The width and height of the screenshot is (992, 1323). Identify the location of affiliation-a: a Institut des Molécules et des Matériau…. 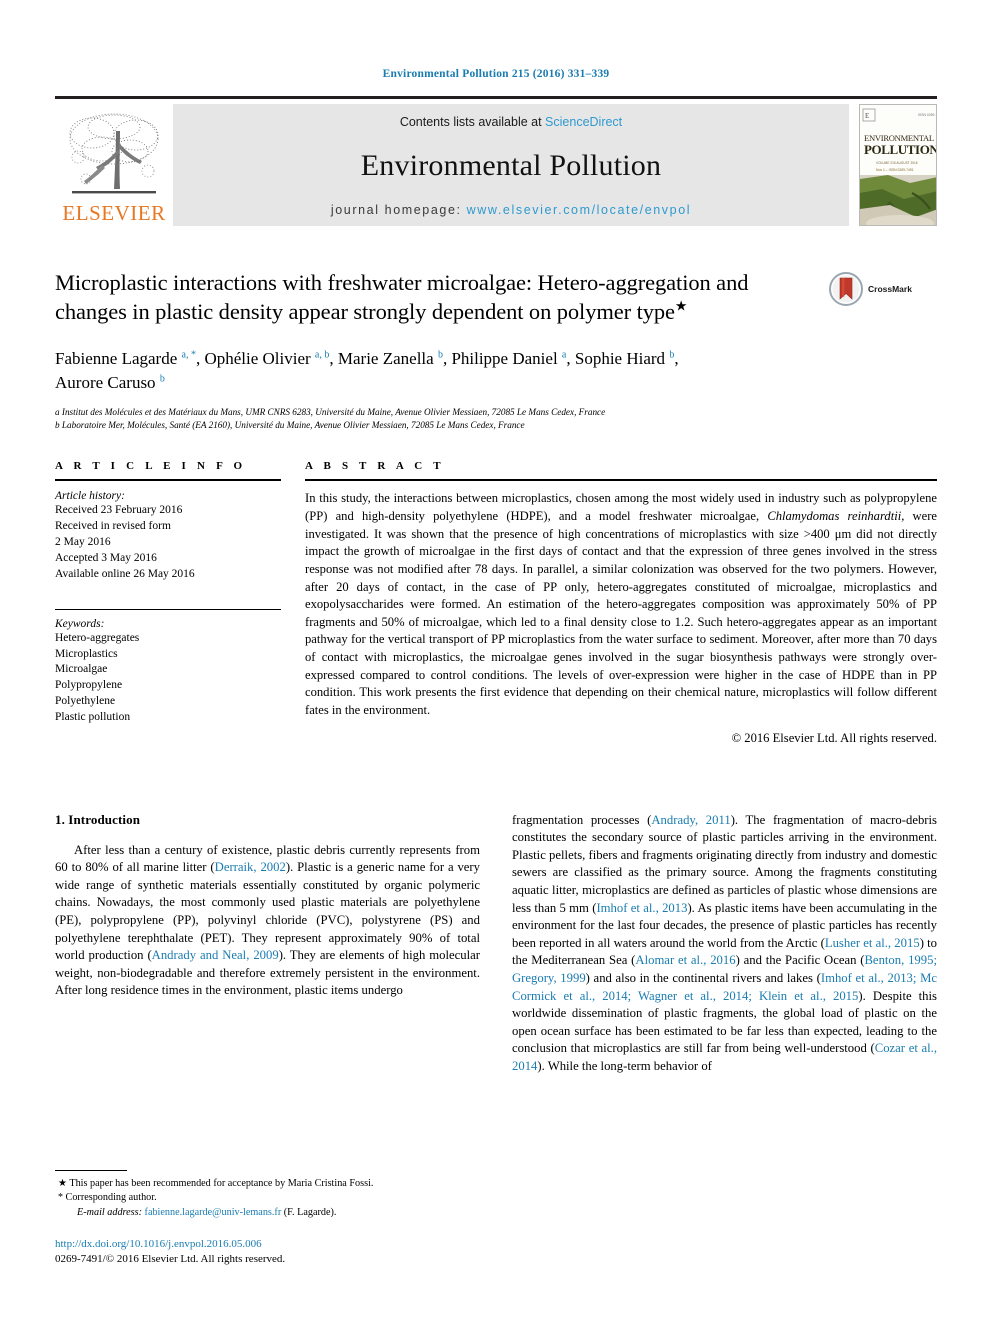
(496, 412).